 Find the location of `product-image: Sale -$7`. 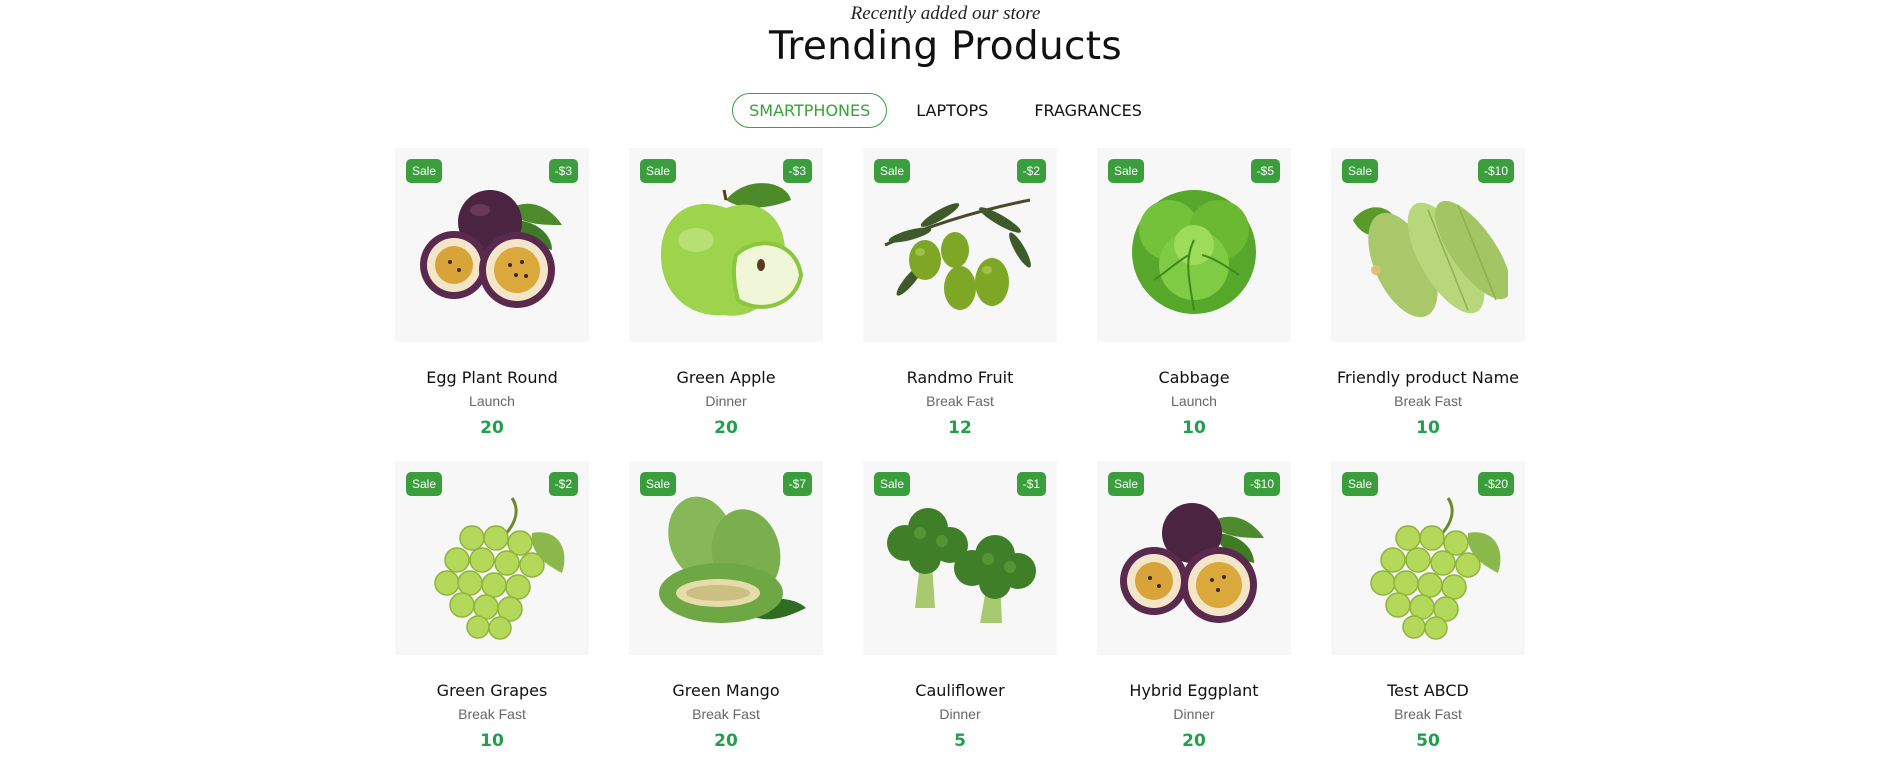

product-image: Sale -$7 is located at coordinates (726, 558).